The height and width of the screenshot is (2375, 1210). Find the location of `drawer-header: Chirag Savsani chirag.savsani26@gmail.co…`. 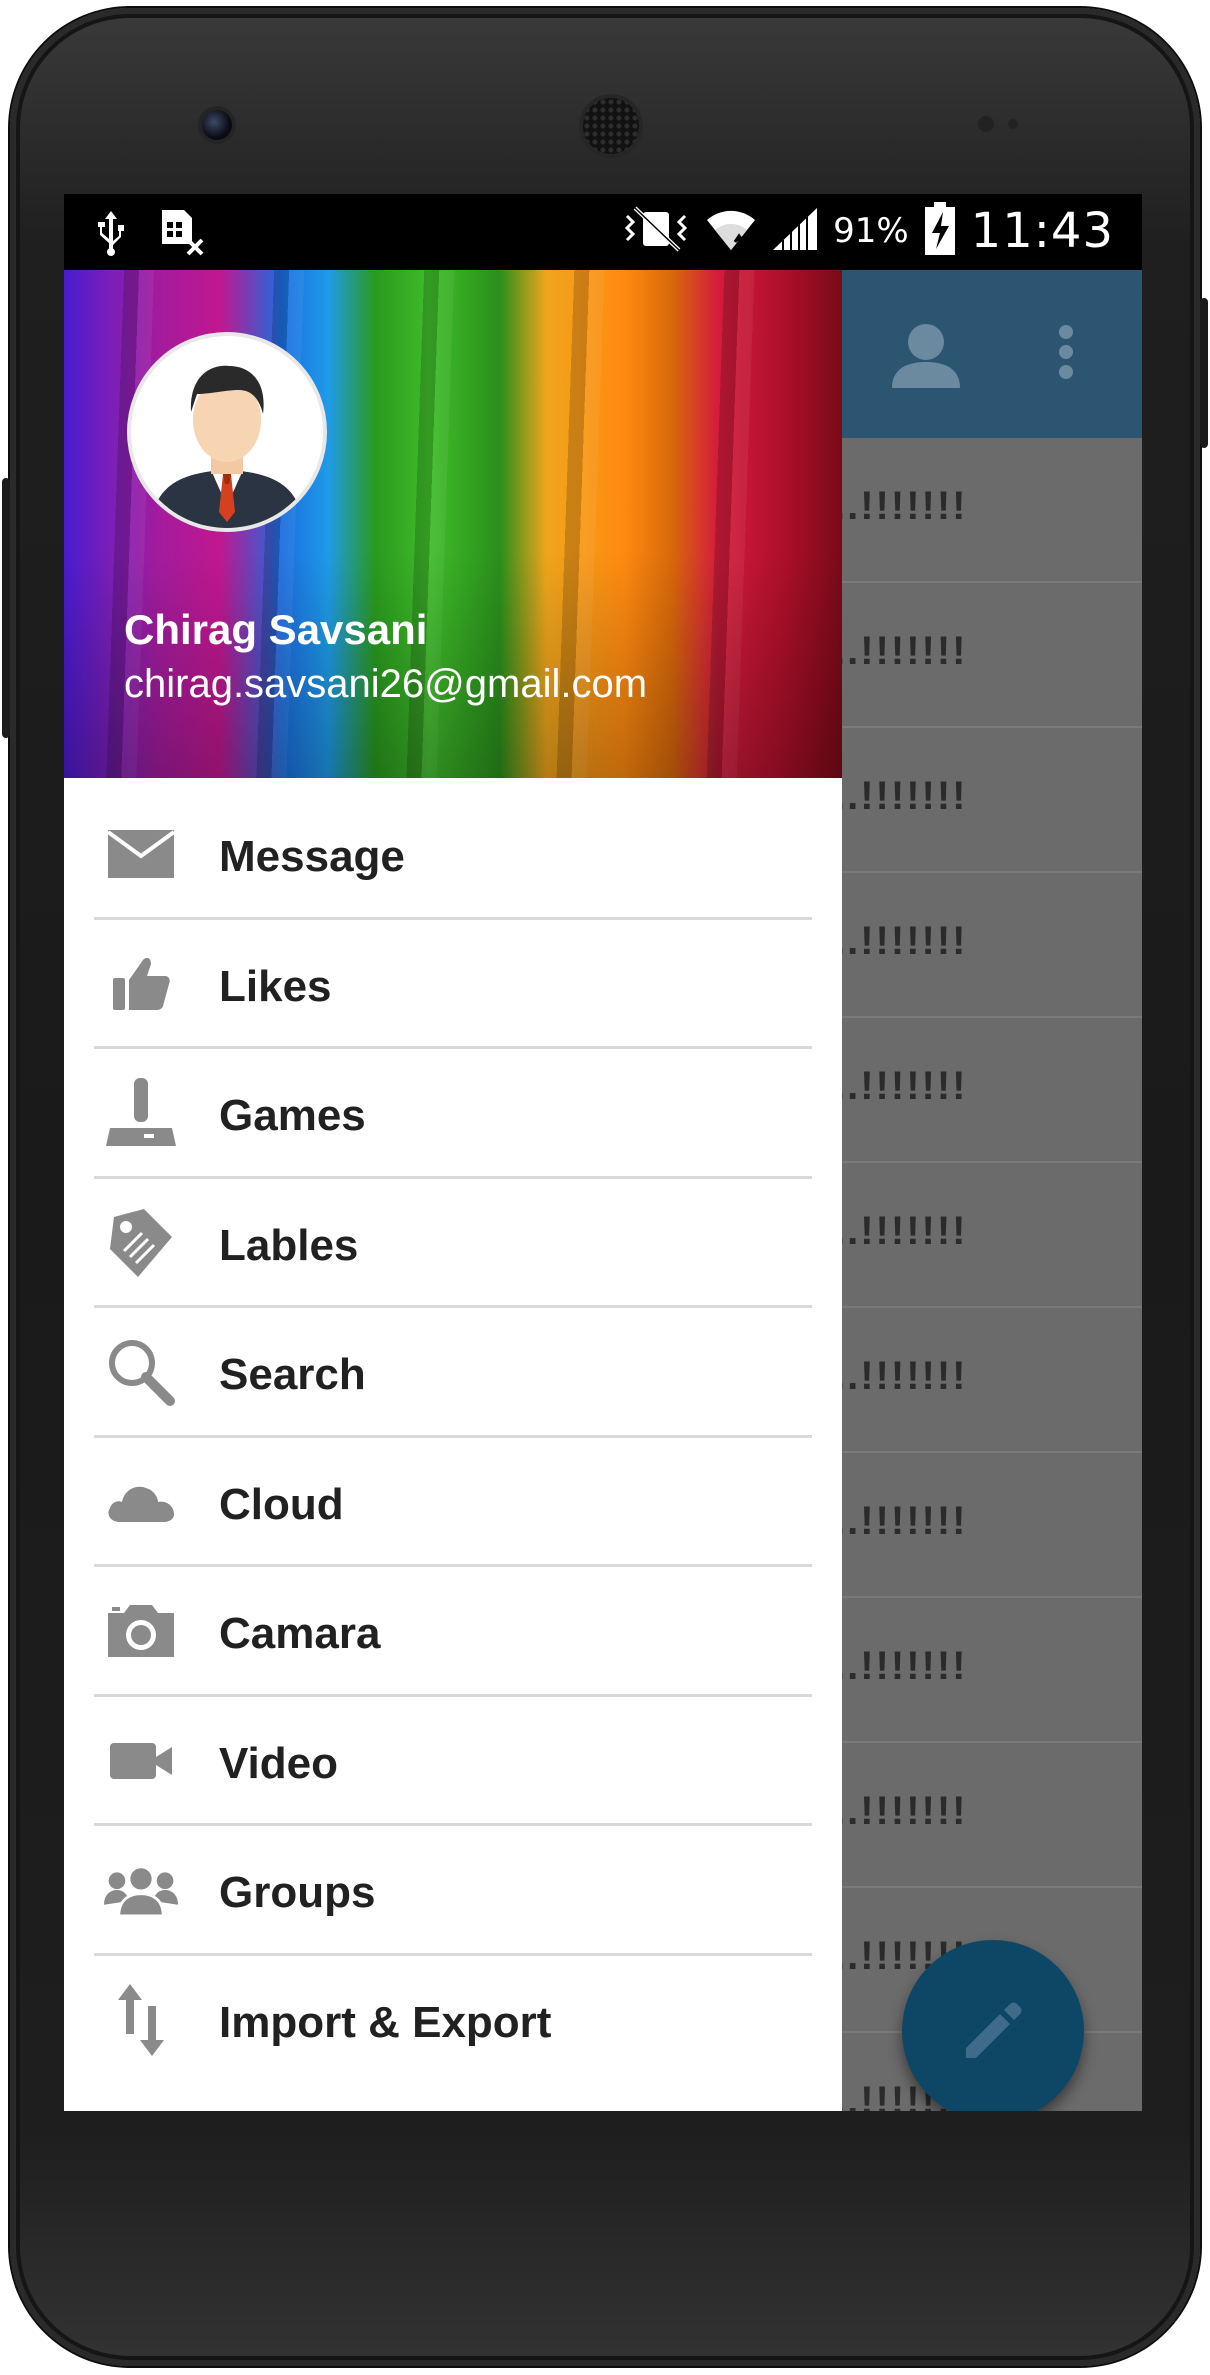

drawer-header: Chirag Savsani chirag.savsani26@gmail.co… is located at coordinates (453, 524).